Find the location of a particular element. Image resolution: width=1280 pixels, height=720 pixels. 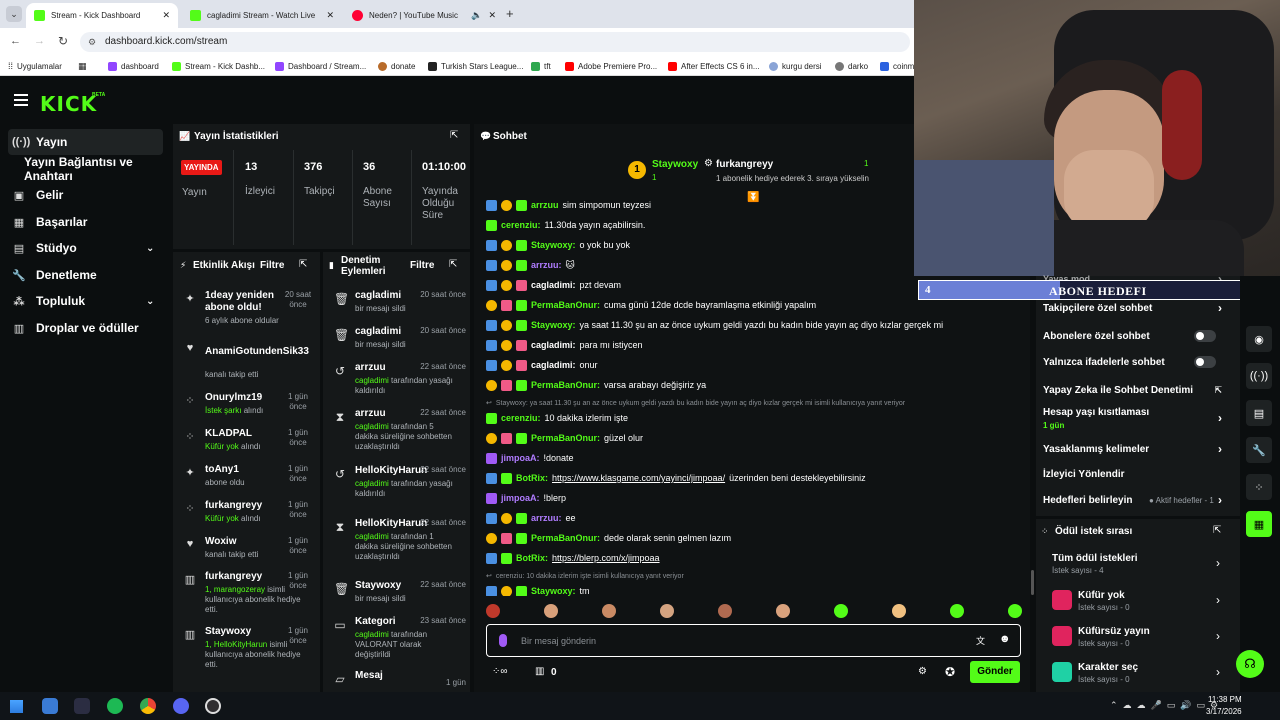

bookmark-kurgu: kurgu dersi is located at coordinates (795, 66).